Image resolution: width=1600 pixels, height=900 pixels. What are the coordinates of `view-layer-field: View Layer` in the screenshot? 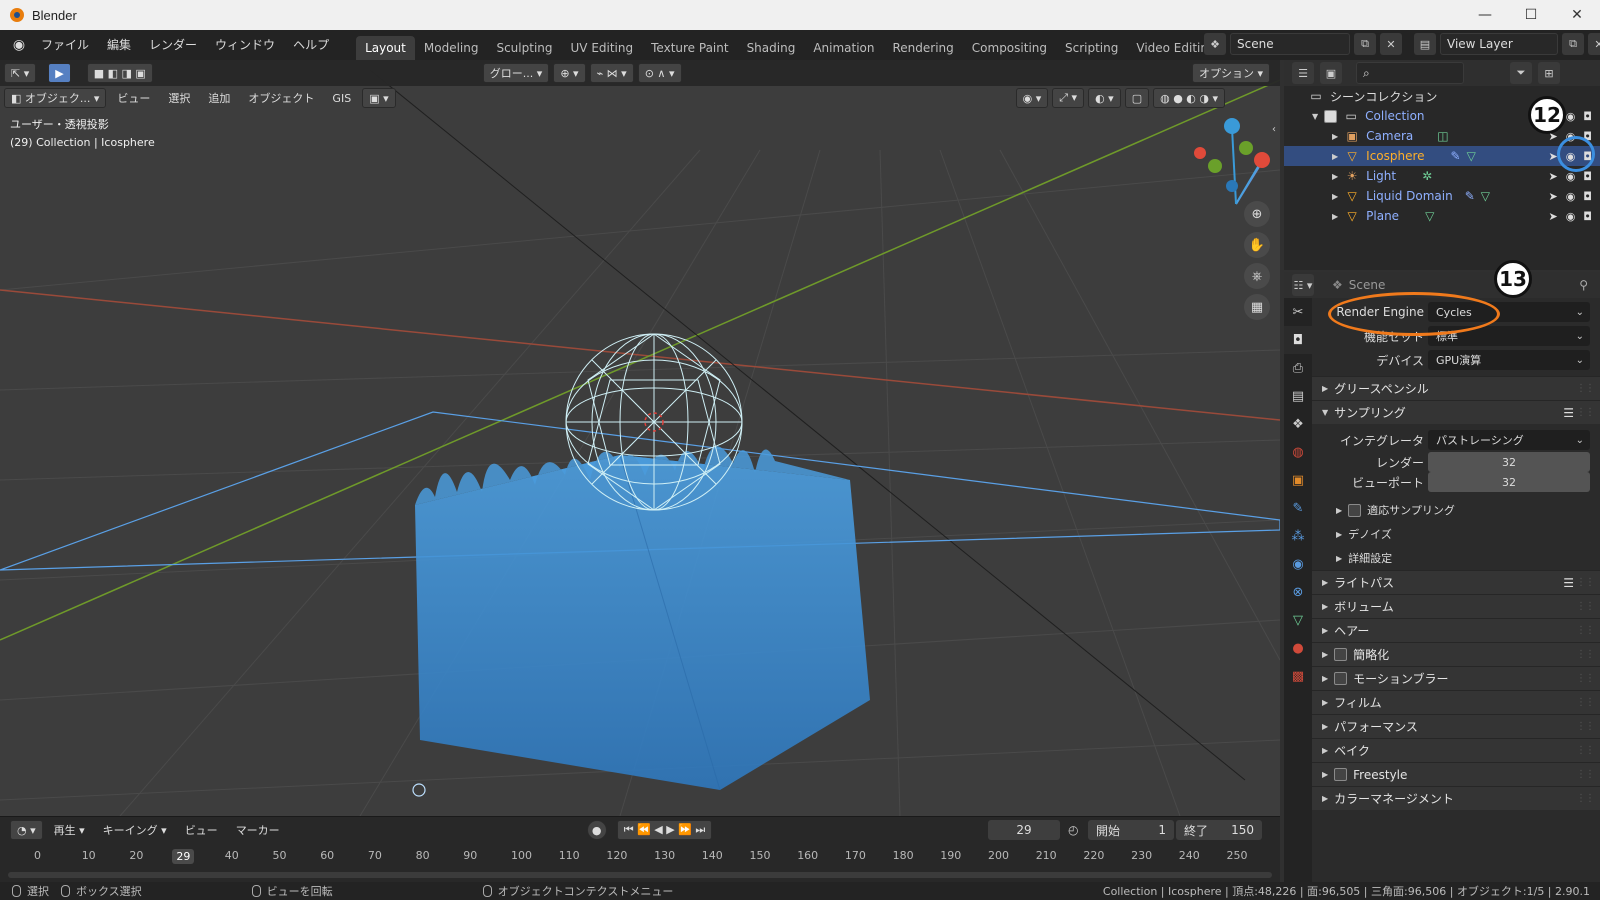 It's located at (1499, 44).